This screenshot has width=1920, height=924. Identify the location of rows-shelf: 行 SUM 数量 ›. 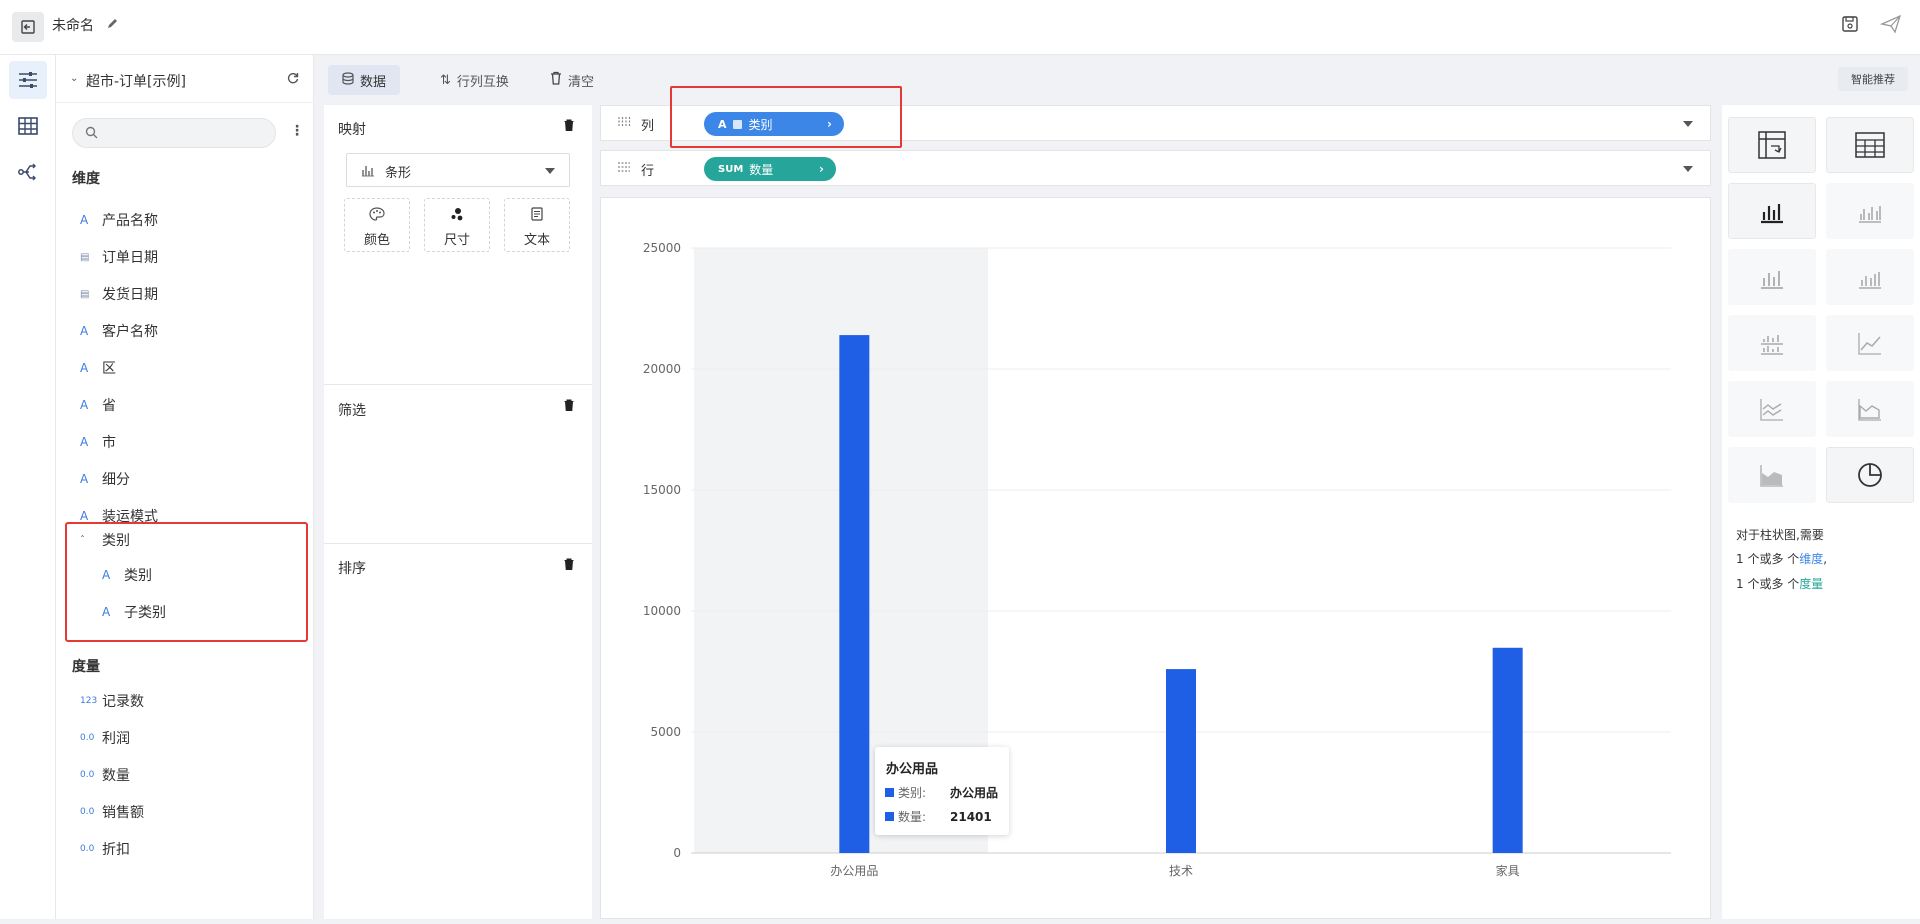
(1155, 168).